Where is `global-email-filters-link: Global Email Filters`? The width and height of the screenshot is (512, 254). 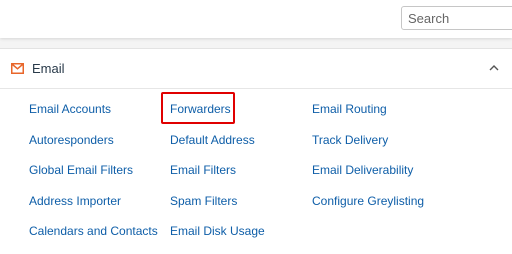
global-email-filters-link: Global Email Filters is located at coordinates (81, 170).